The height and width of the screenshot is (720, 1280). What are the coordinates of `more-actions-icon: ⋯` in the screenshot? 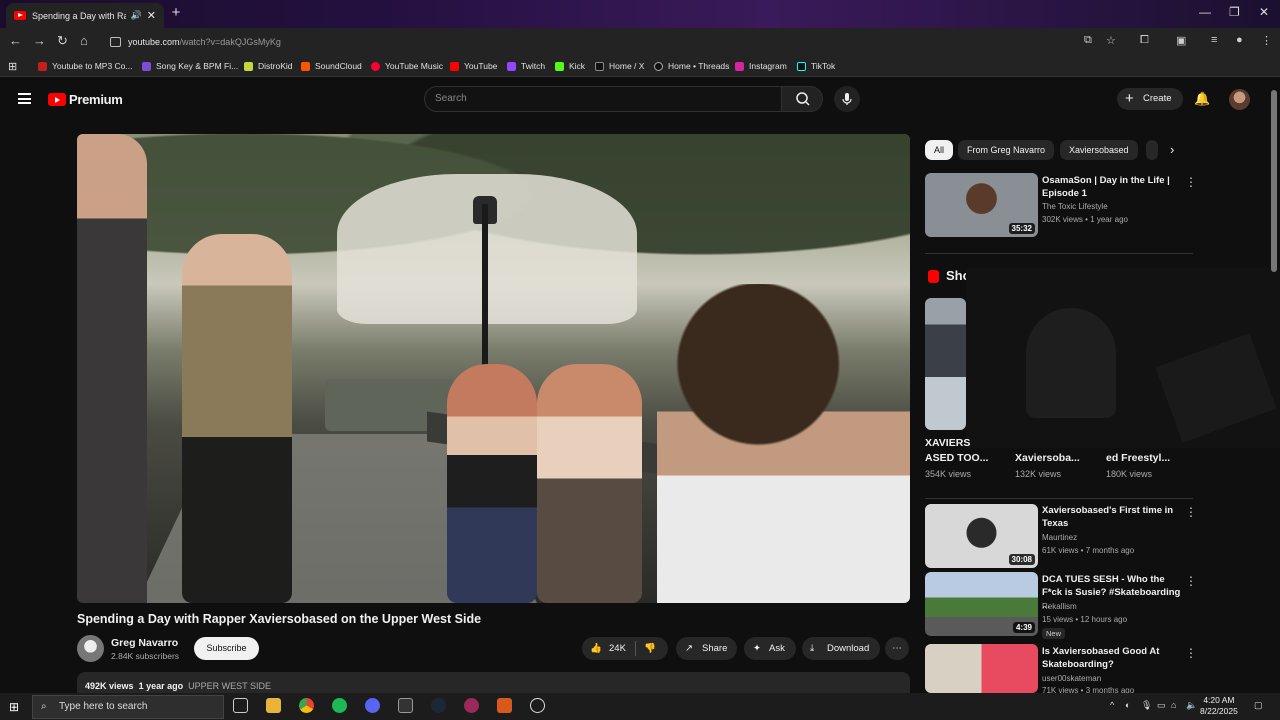 It's located at (897, 648).